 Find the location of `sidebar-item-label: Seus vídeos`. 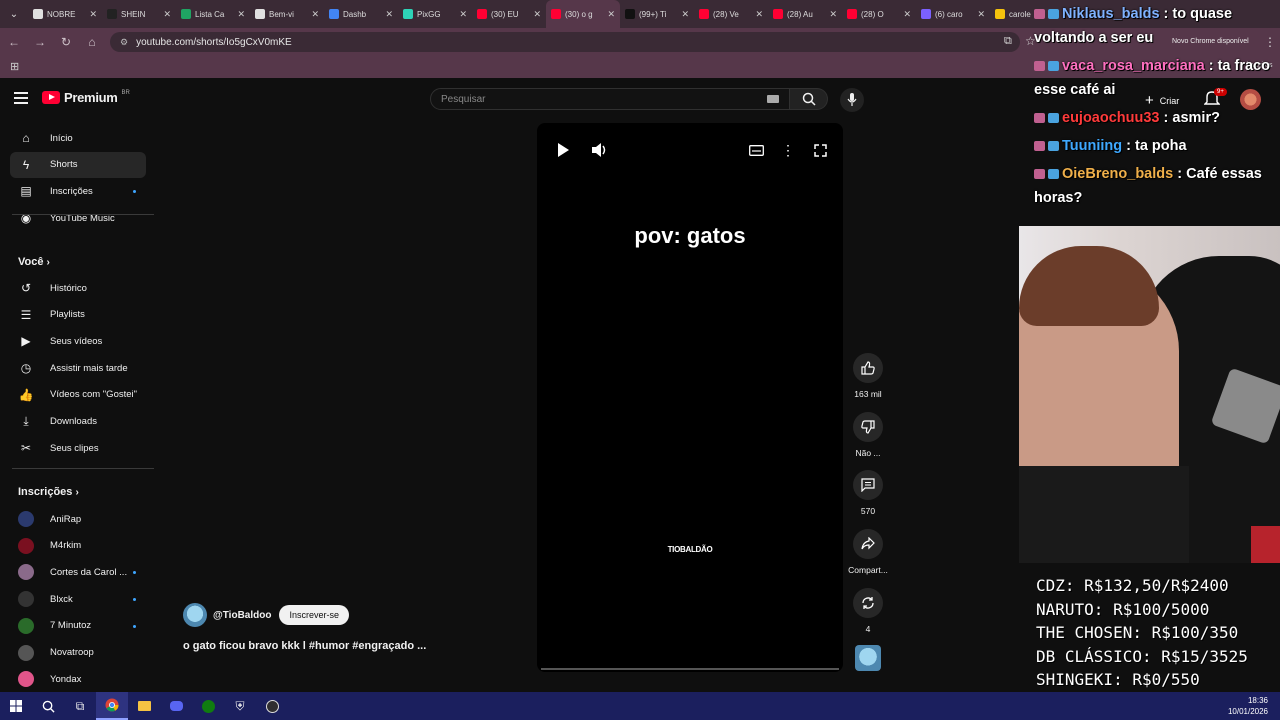

sidebar-item-label: Seus vídeos is located at coordinates (76, 341).